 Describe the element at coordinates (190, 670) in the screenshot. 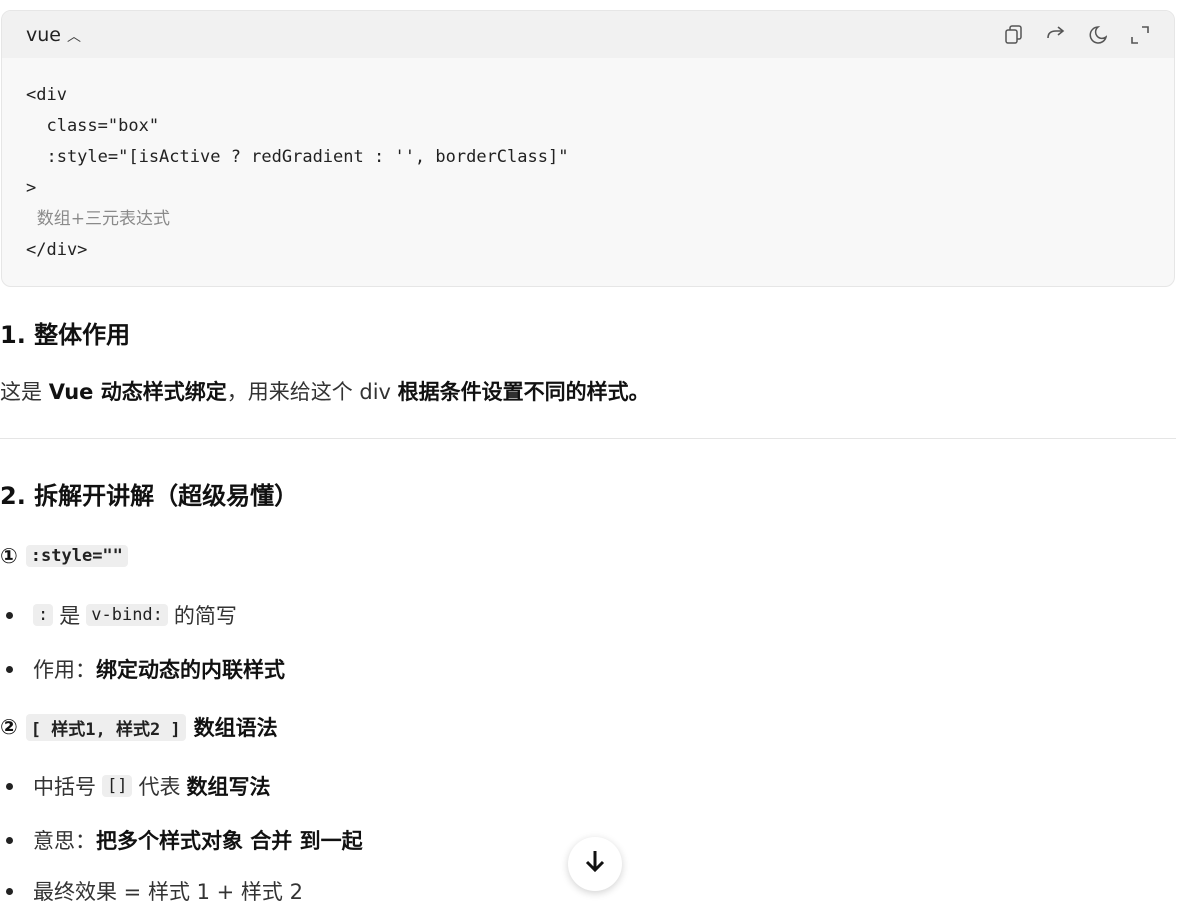

I see `bold-text: 绑定动态的内联样式` at that location.